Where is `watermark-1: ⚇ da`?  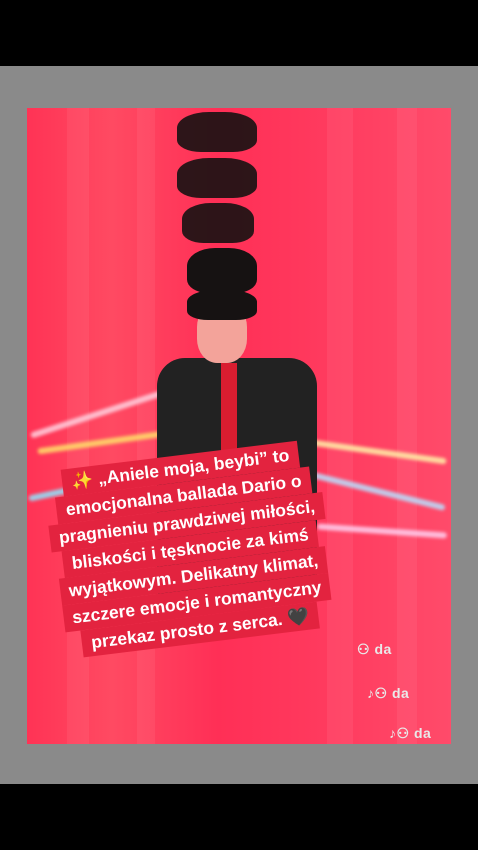
watermark-1: ⚇ da is located at coordinates (374, 649).